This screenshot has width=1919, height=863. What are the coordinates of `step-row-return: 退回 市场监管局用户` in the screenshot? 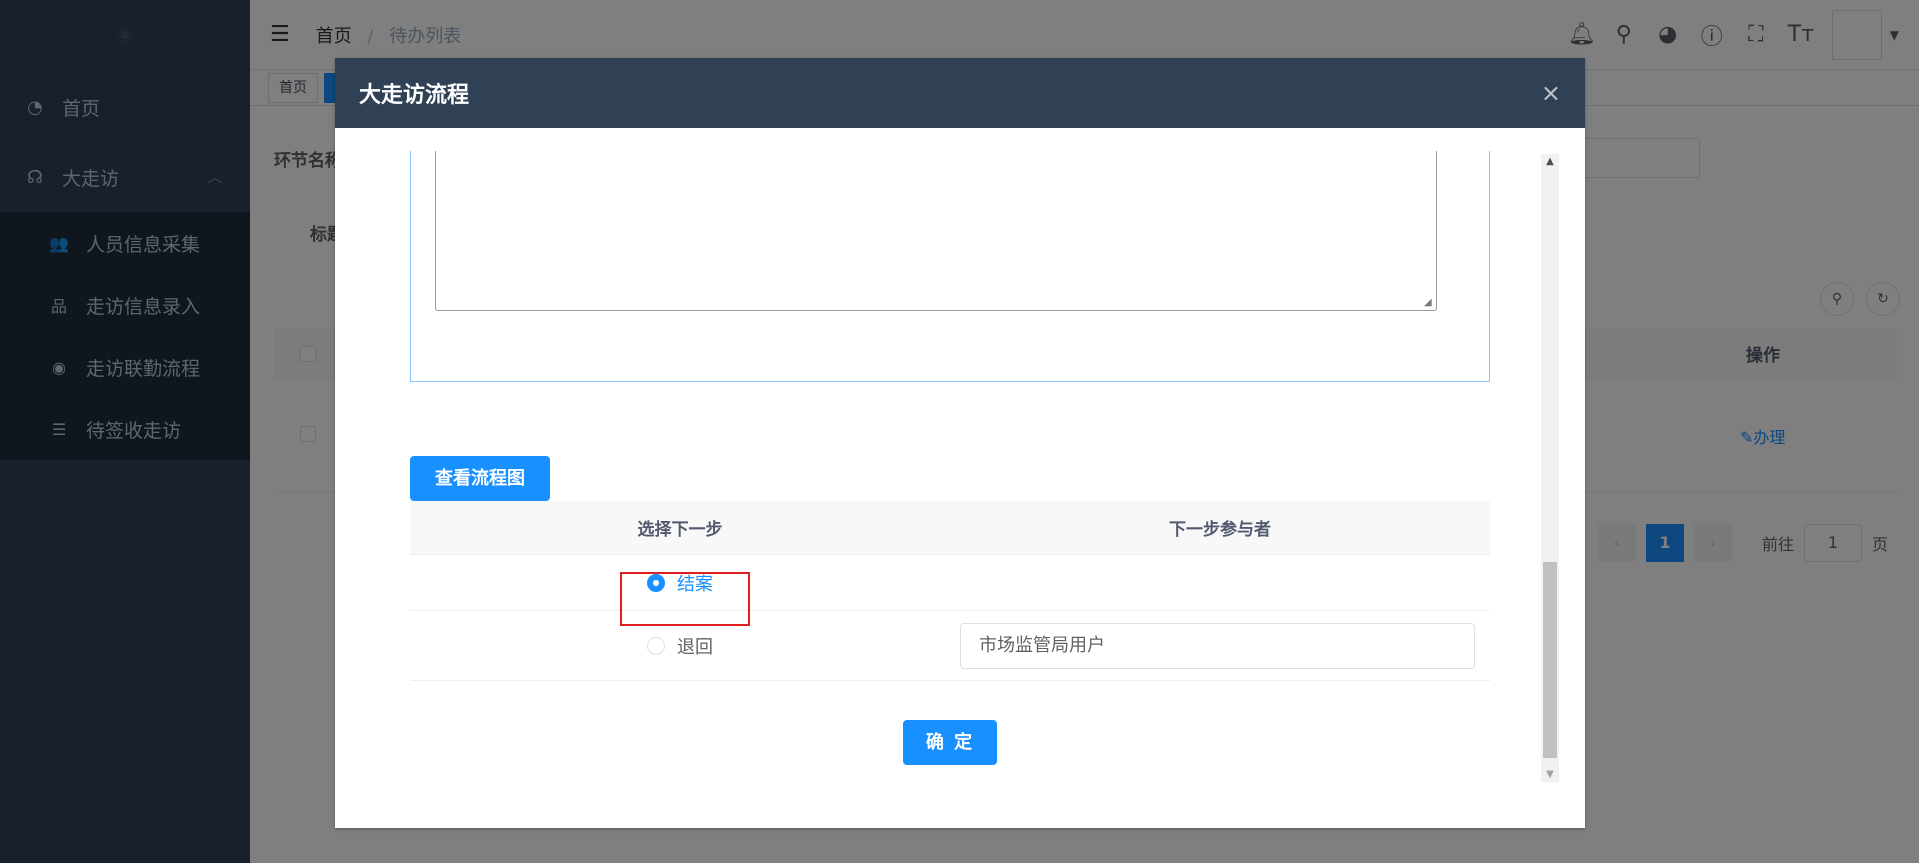 It's located at (950, 646).